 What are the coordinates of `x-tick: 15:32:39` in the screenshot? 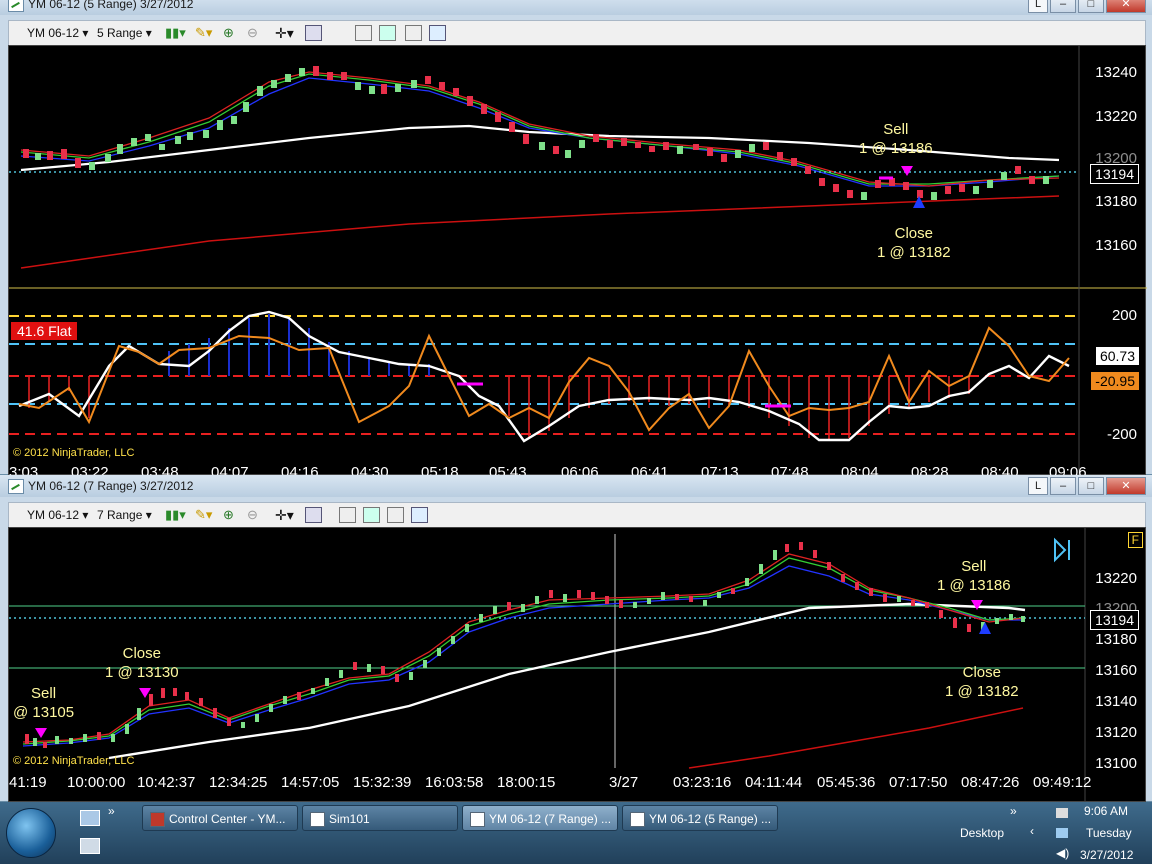 It's located at (382, 782).